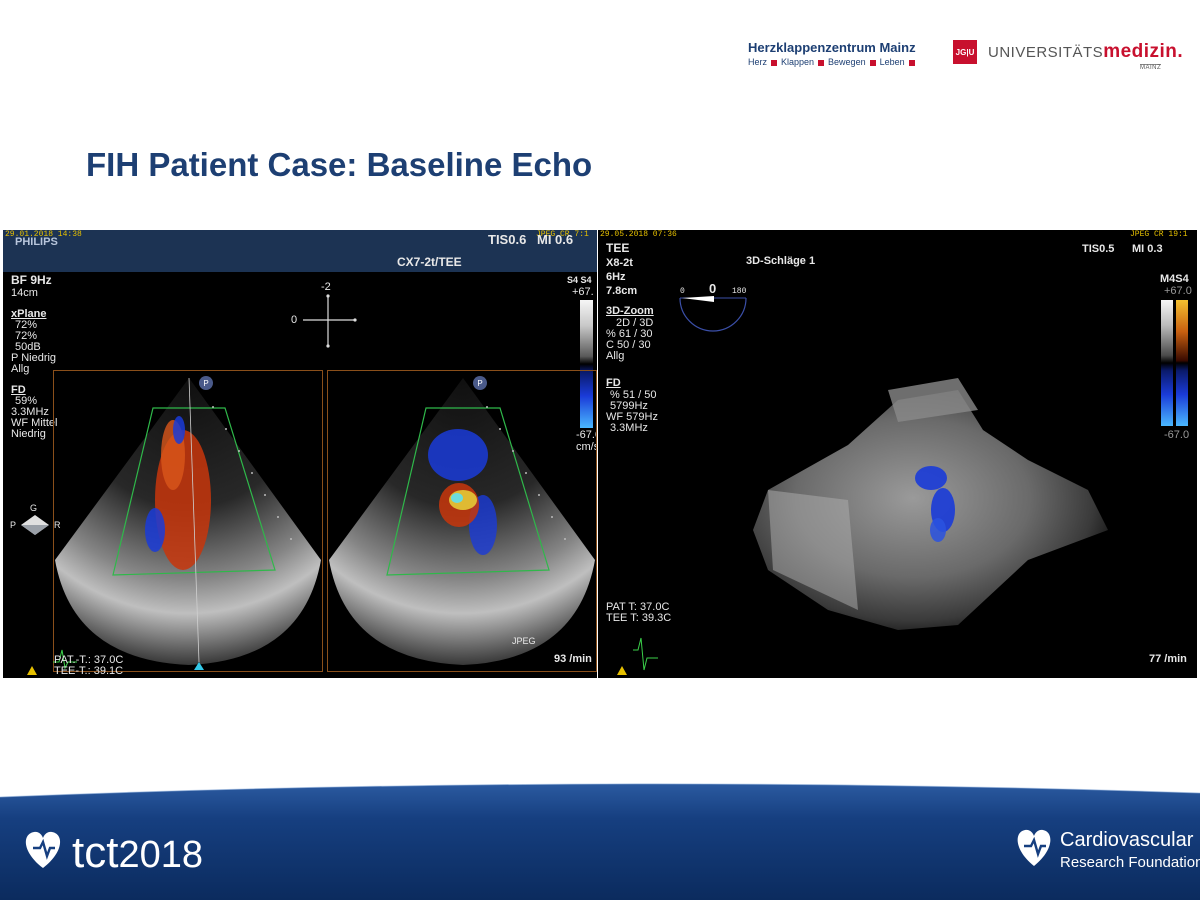  What do you see at coordinates (160, 855) in the screenshot?
I see `tct-year: 2018` at bounding box center [160, 855].